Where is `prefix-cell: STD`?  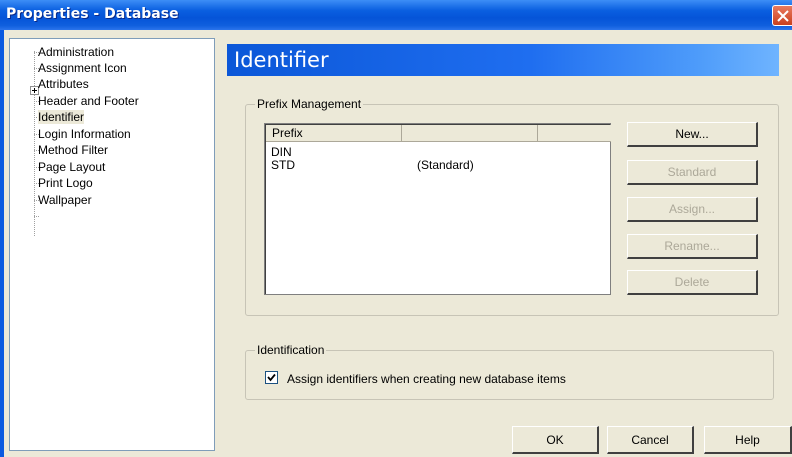
prefix-cell: STD is located at coordinates (283, 165).